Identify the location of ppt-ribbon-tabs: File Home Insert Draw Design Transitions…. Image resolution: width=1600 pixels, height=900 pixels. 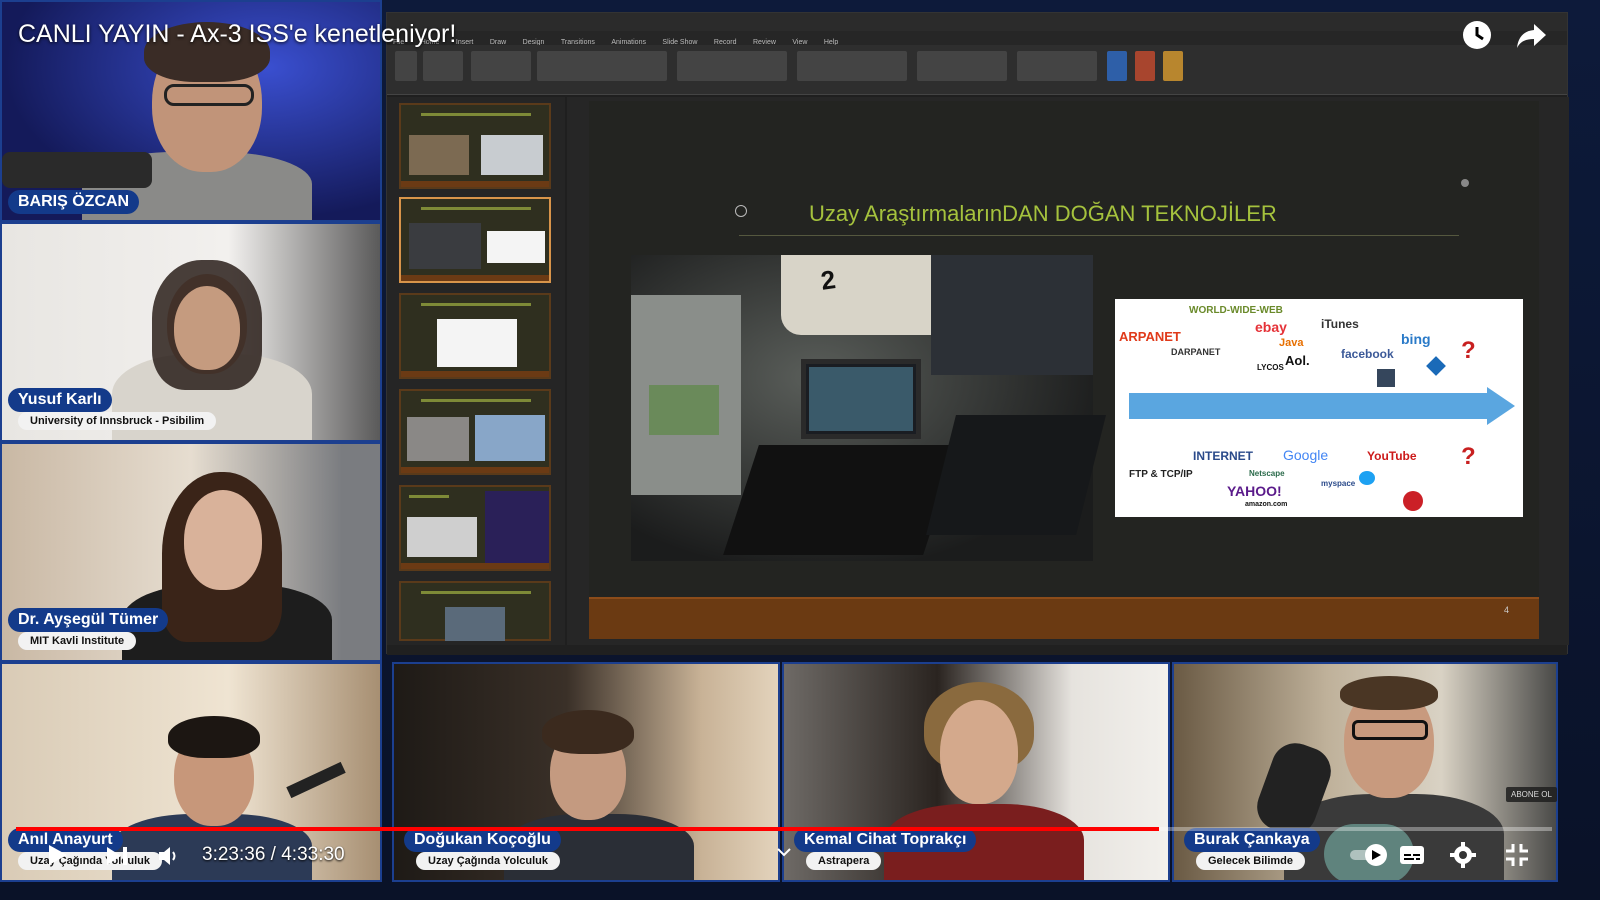
(977, 38).